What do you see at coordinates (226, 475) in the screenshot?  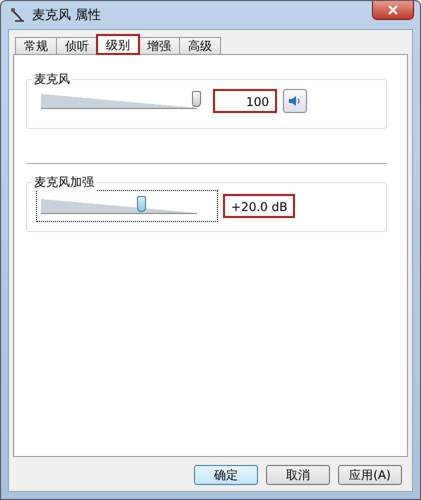 I see `dialog-button: 确定` at bounding box center [226, 475].